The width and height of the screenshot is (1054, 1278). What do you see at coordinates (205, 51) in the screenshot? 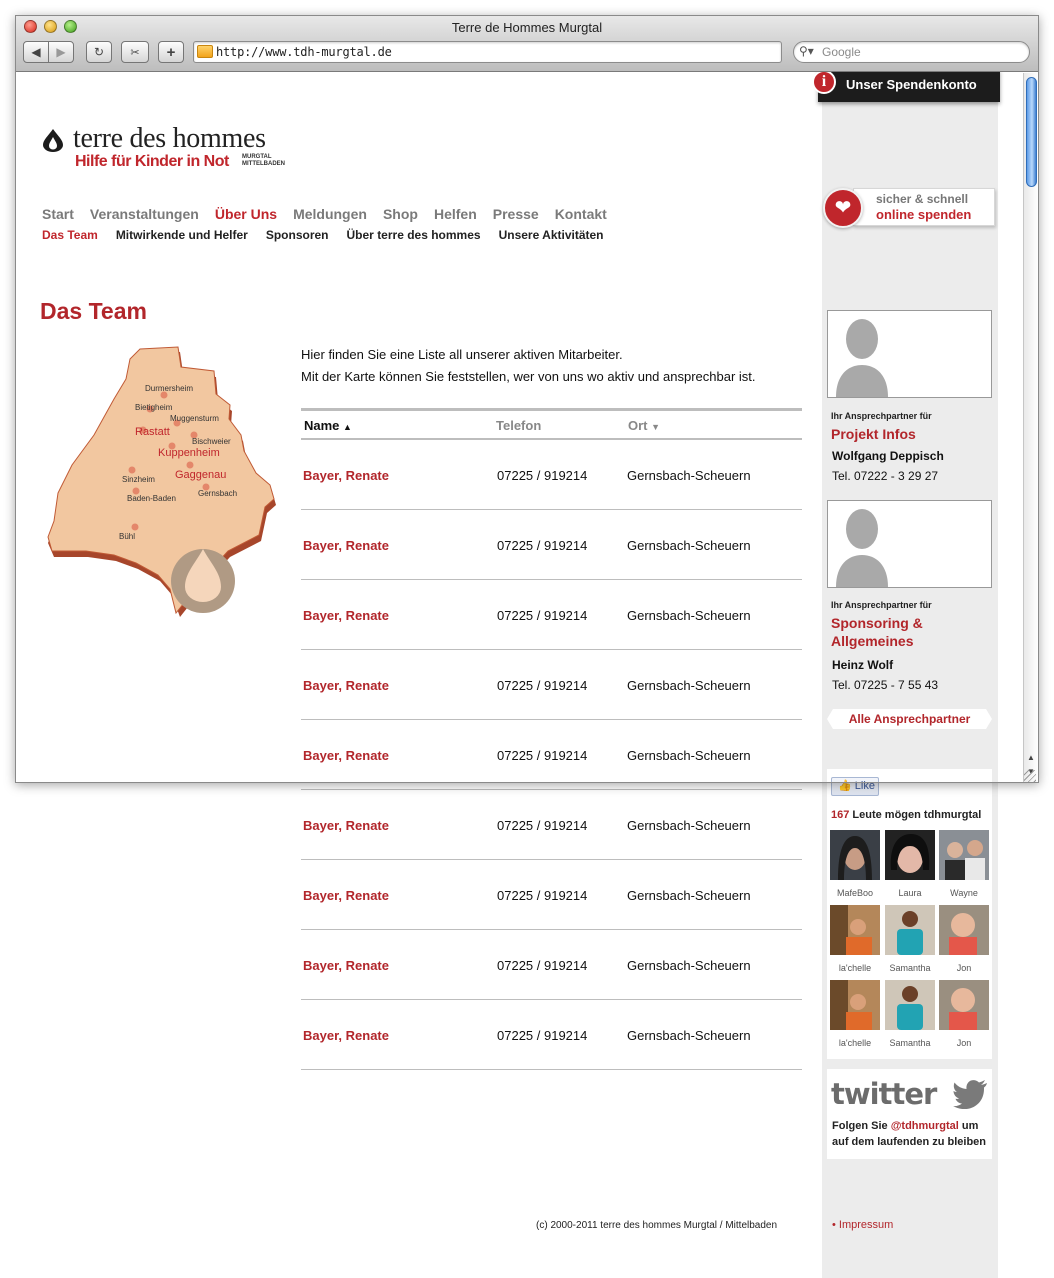
I see `site-folder-icon` at bounding box center [205, 51].